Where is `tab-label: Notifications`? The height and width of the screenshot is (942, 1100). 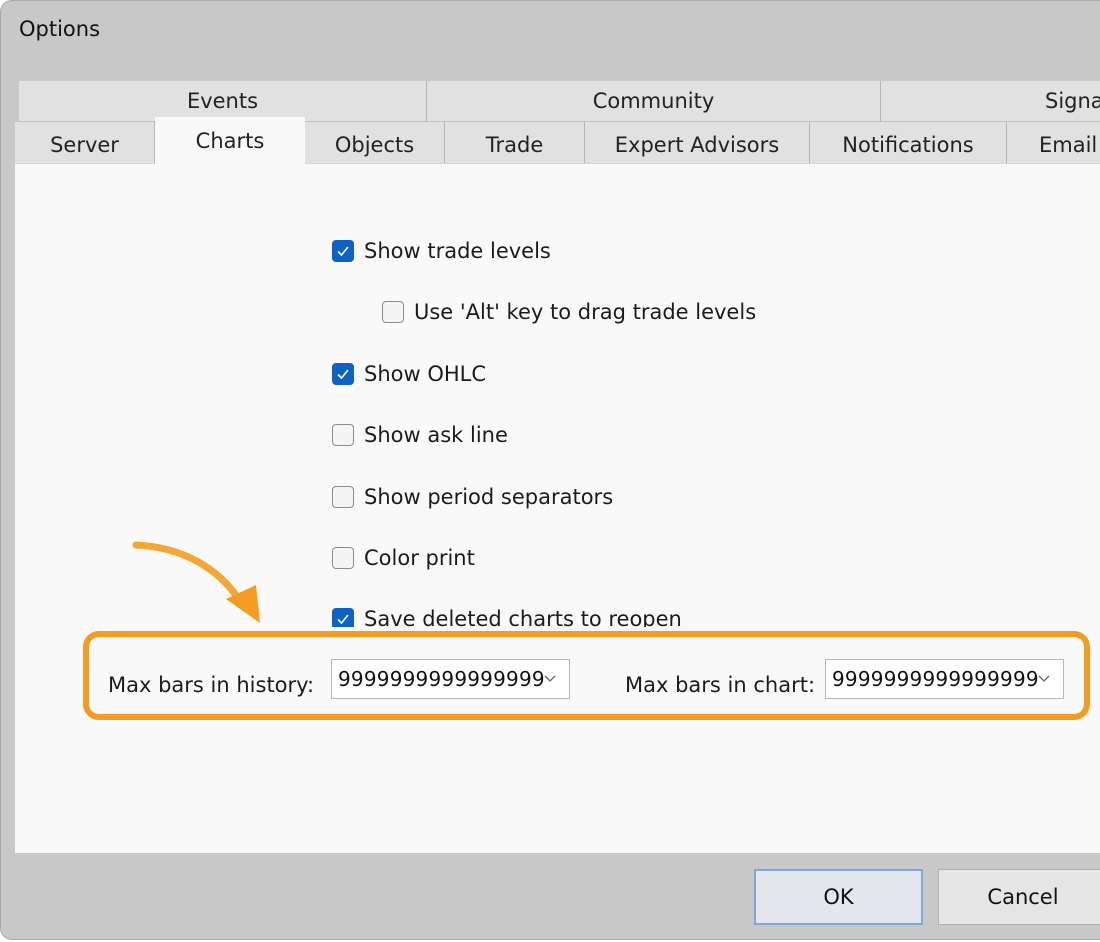
tab-label: Notifications is located at coordinates (908, 144).